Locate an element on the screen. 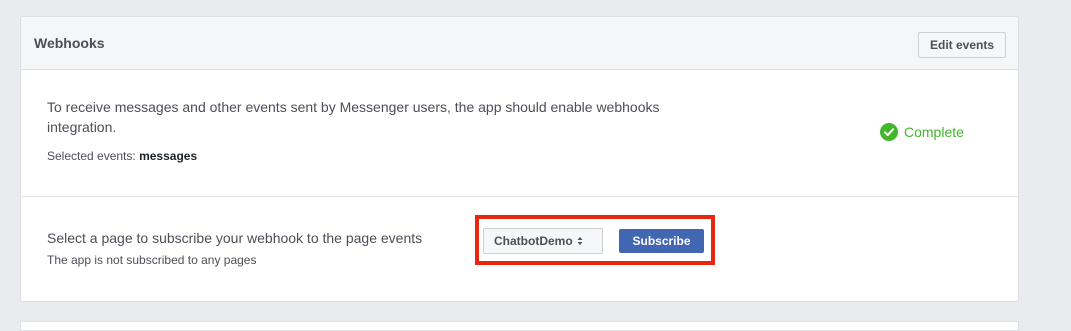  page-select: ChatbotDemo is located at coordinates (543, 241).